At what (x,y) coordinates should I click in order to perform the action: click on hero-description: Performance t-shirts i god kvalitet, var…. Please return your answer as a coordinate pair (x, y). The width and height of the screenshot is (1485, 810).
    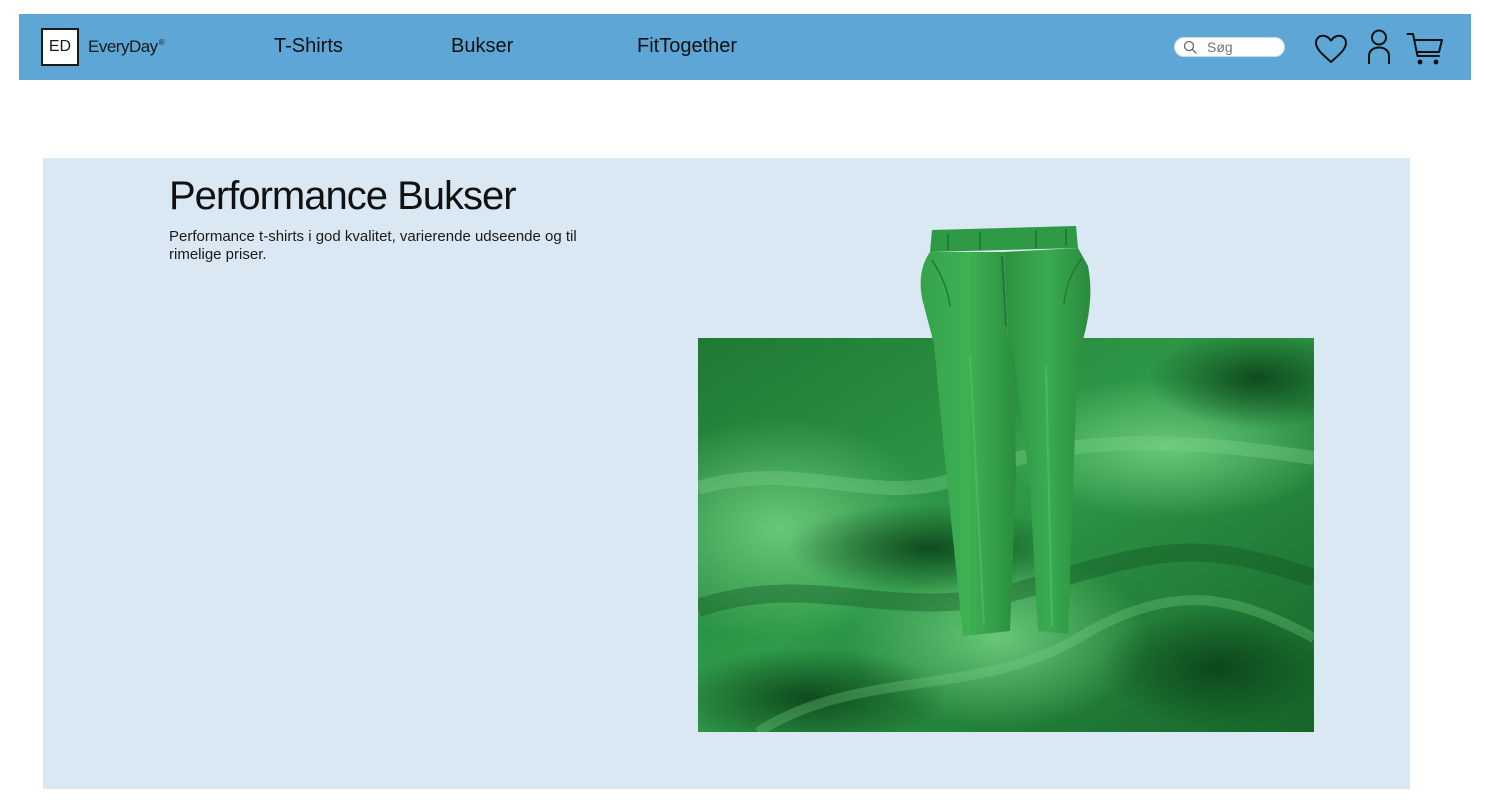
    Looking at the image, I should click on (373, 245).